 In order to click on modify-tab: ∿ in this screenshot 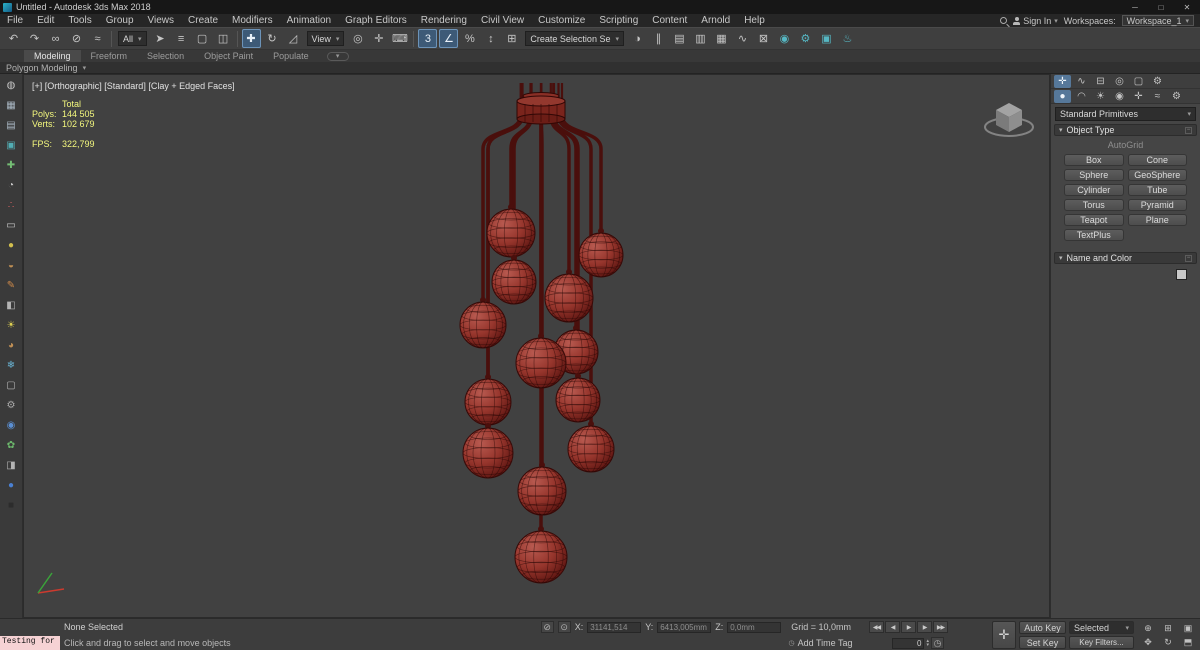, I will do `click(1081, 81)`.